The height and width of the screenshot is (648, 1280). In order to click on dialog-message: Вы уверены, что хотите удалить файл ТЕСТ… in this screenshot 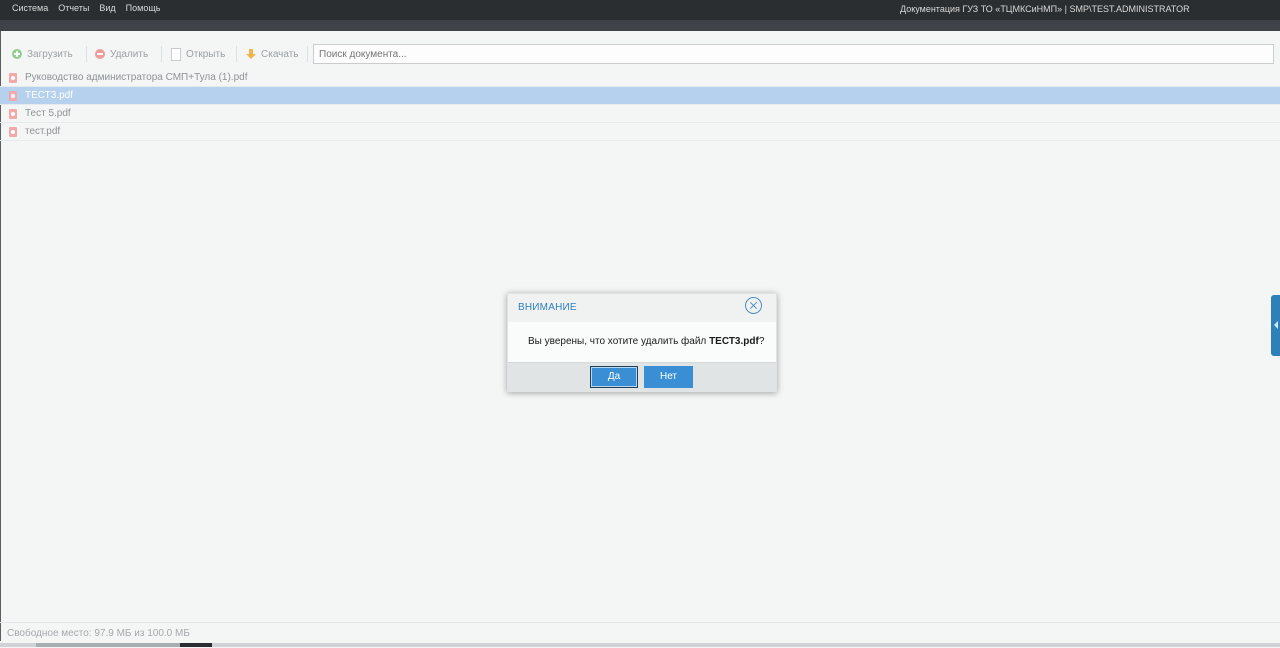, I will do `click(646, 341)`.